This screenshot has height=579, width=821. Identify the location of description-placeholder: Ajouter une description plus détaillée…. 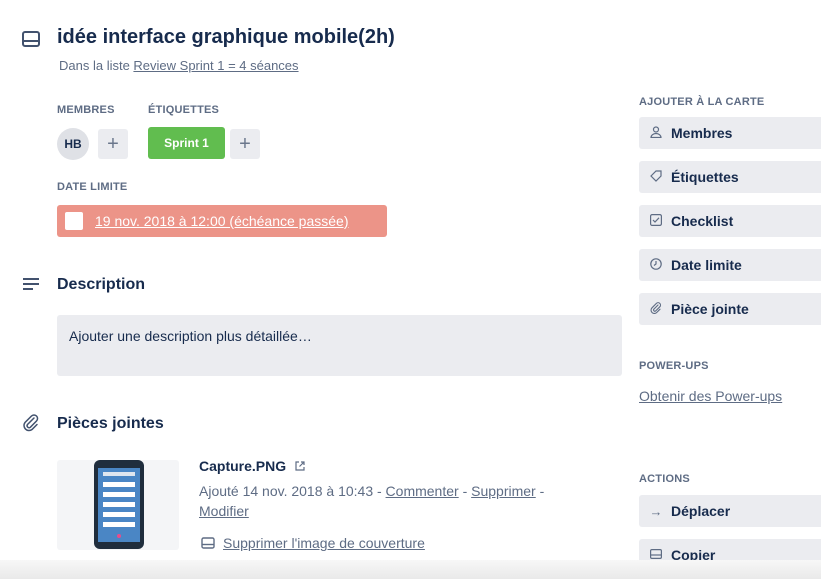
(190, 336).